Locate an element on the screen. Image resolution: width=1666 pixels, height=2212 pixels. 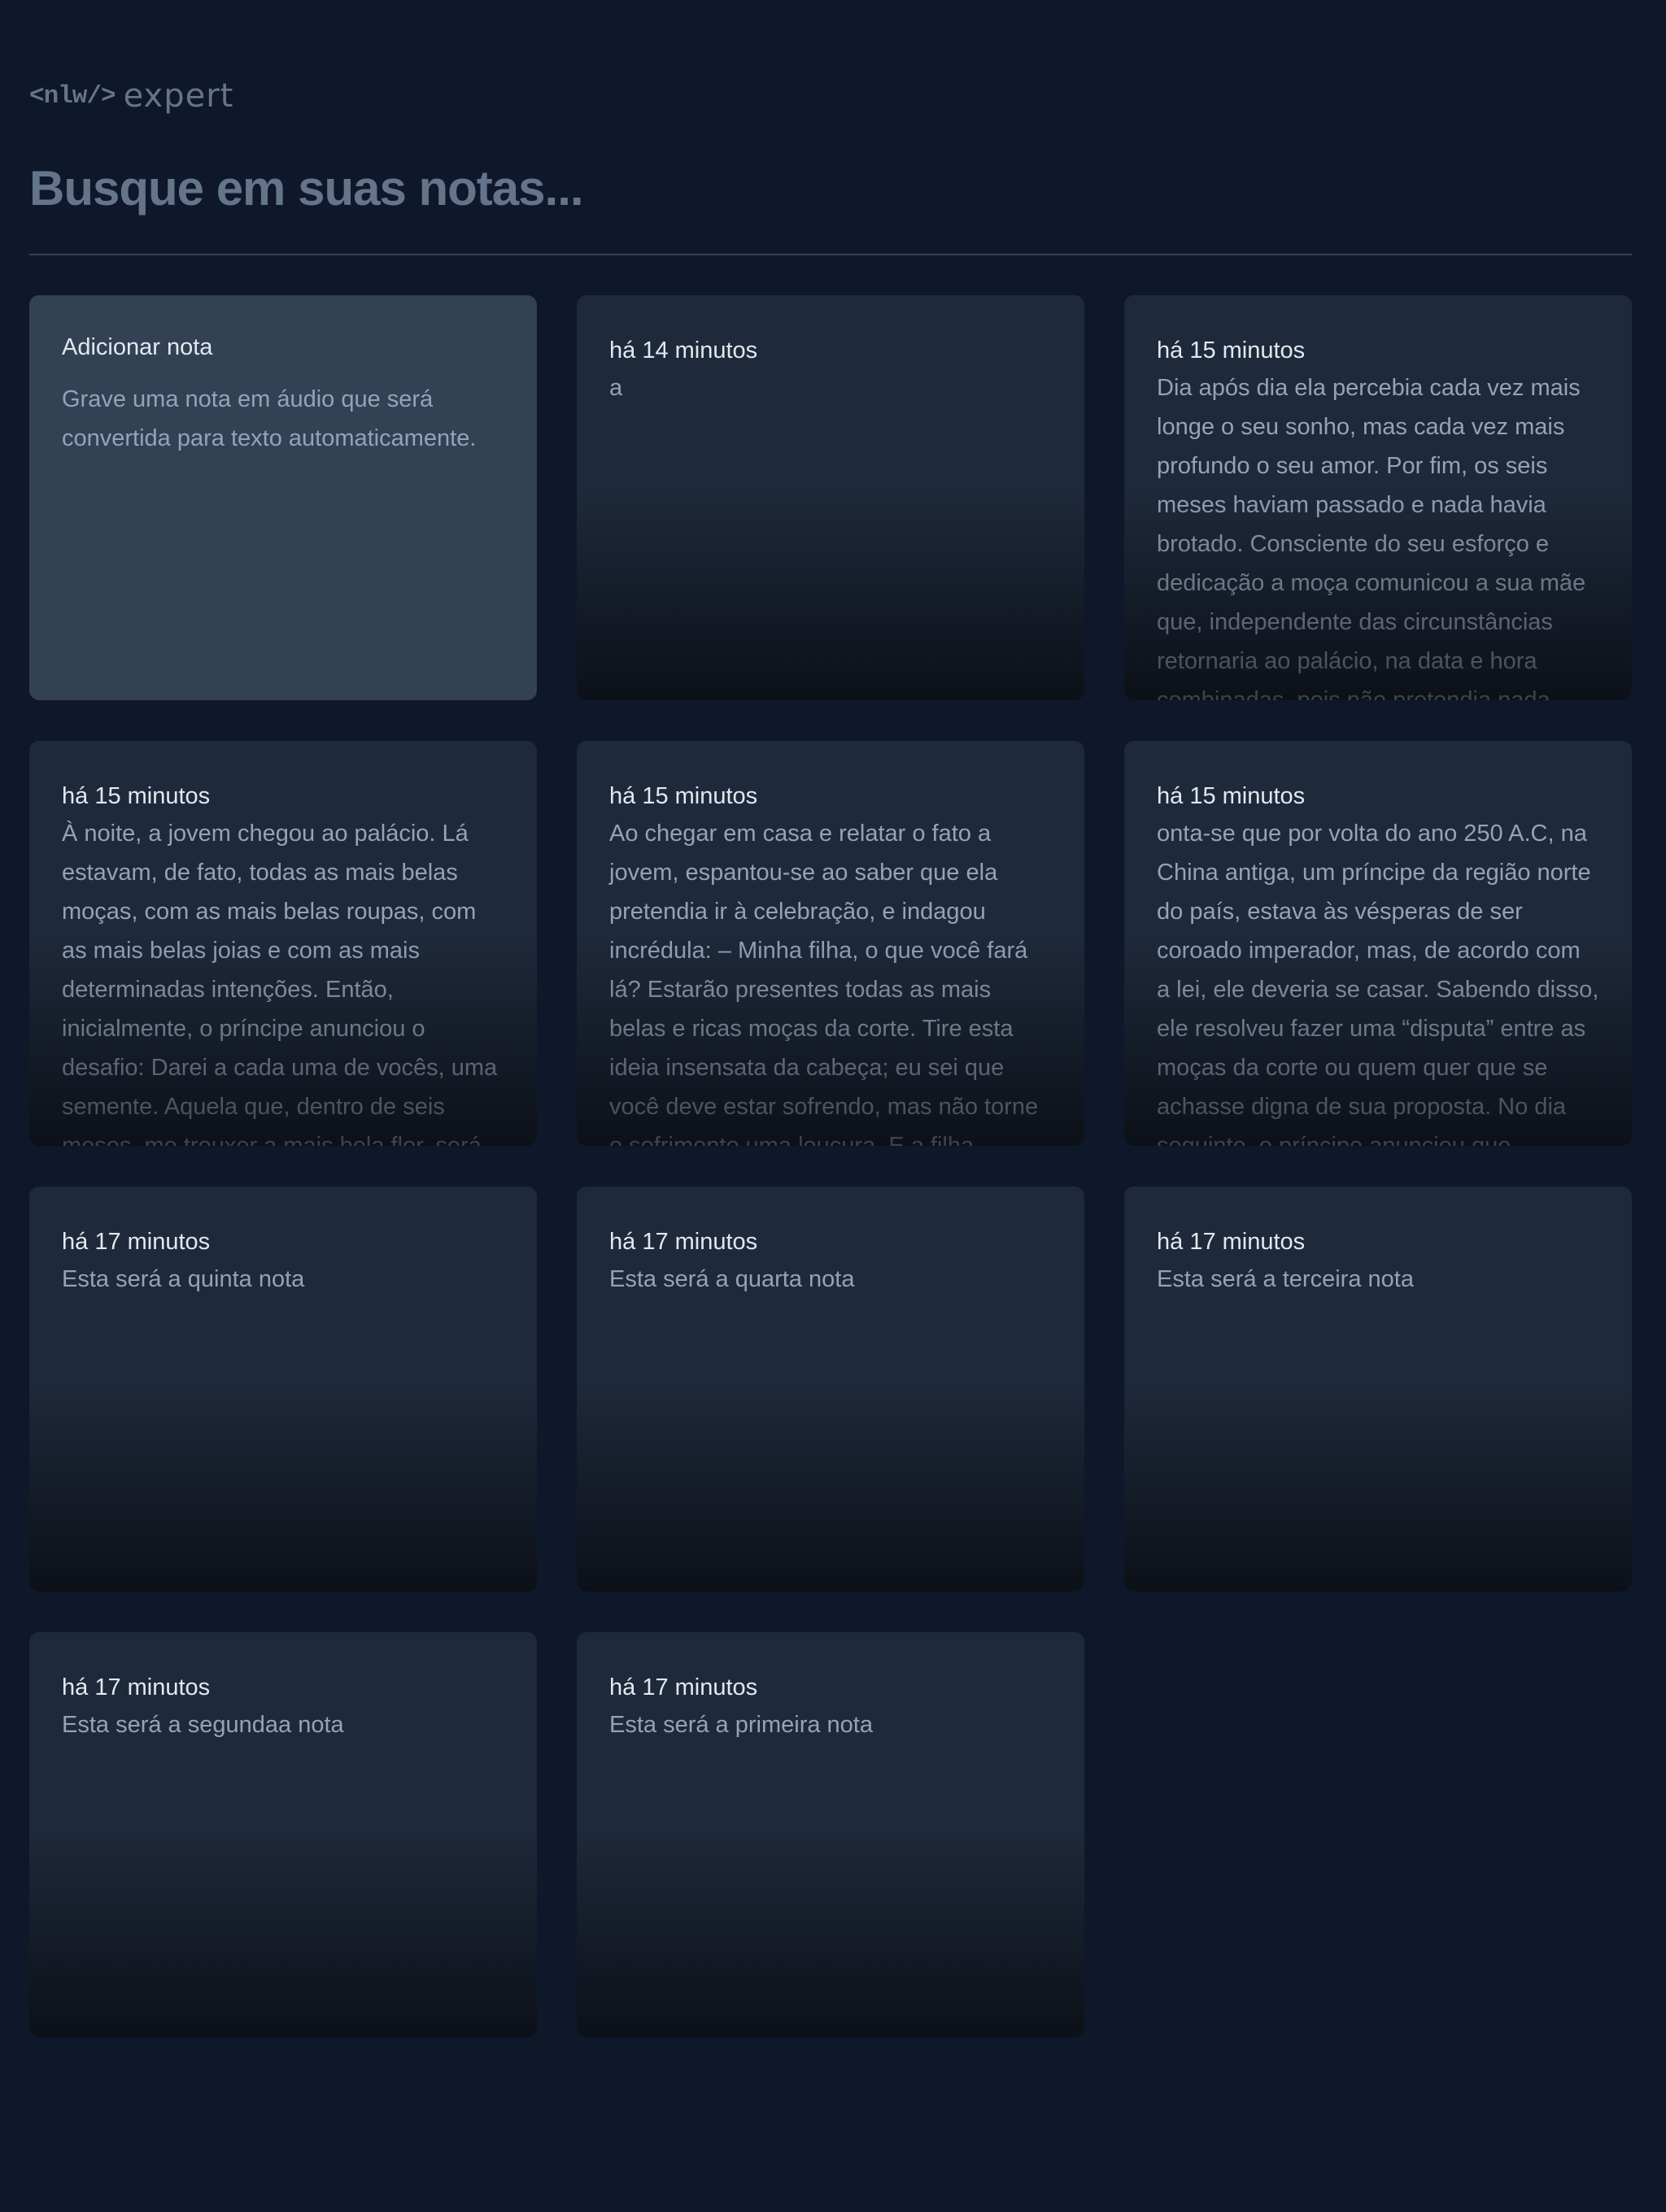
note-card: há 17 minutos Esta será a primeira nota is located at coordinates (830, 1834).